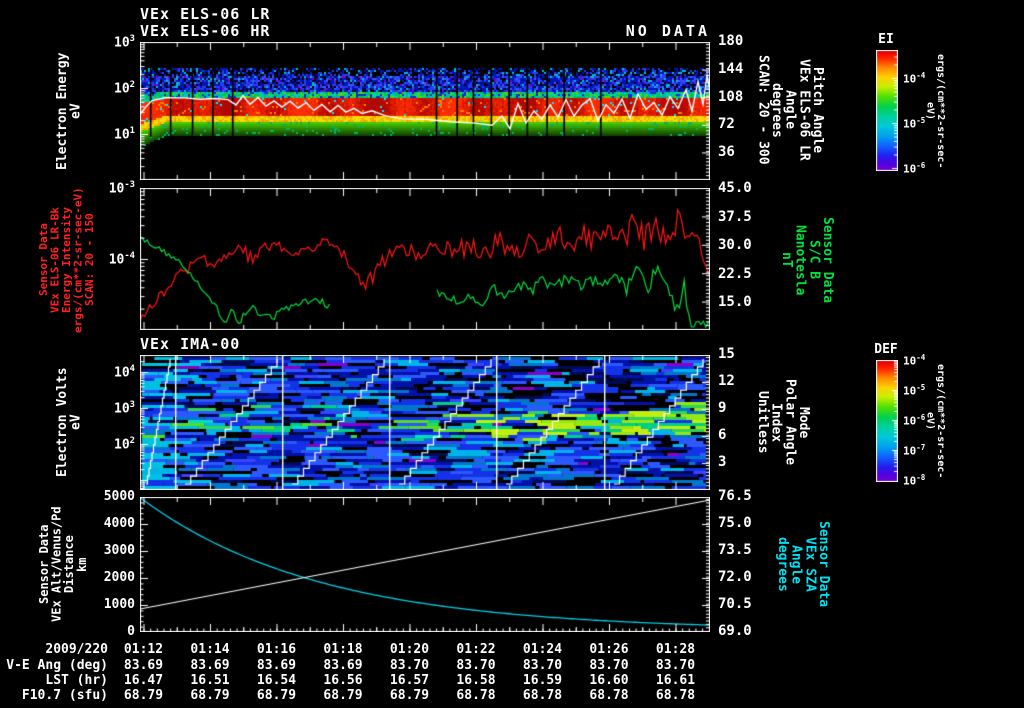 This screenshot has width=1024, height=708. Describe the element at coordinates (64, 695) in the screenshot. I see `footer-row-label: F10.7 (sfu)` at that location.